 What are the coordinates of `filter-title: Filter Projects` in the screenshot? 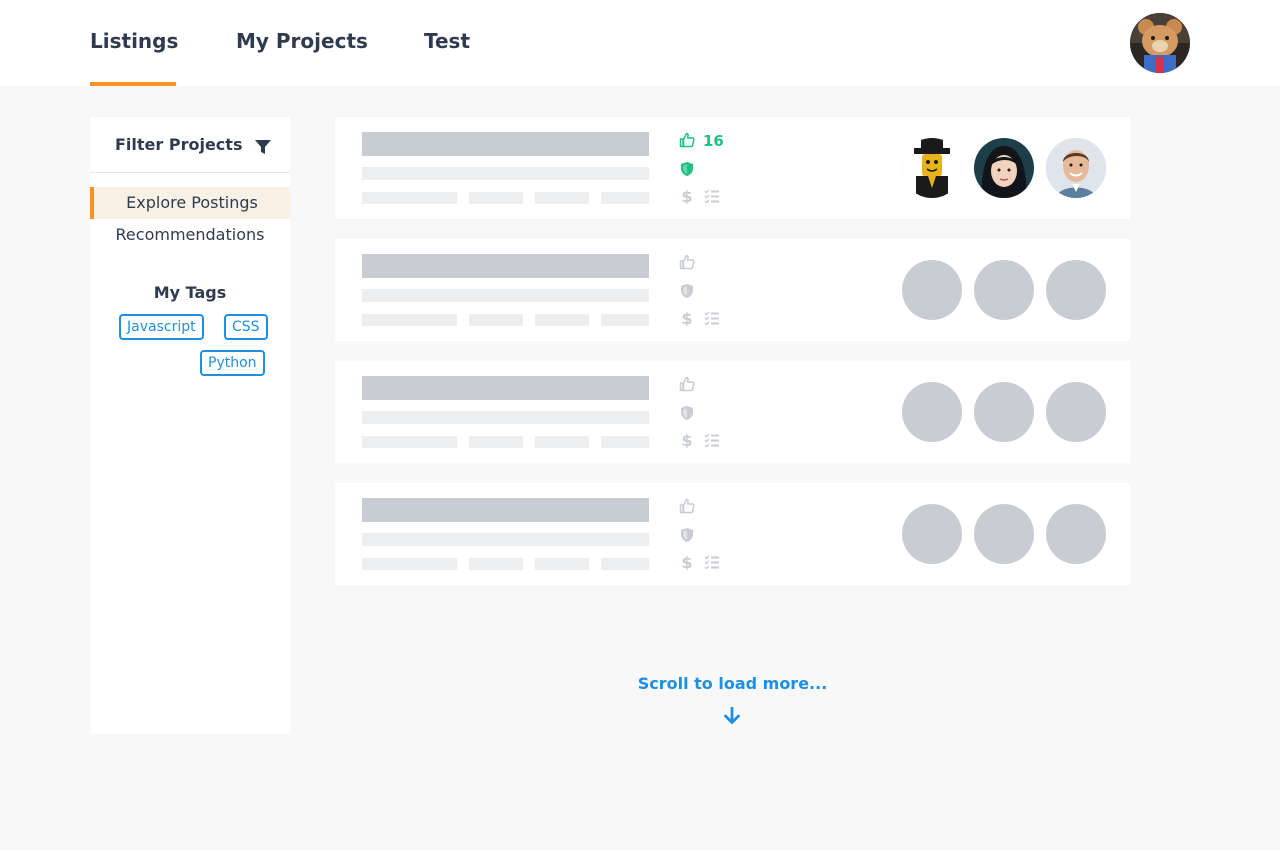 It's located at (179, 144).